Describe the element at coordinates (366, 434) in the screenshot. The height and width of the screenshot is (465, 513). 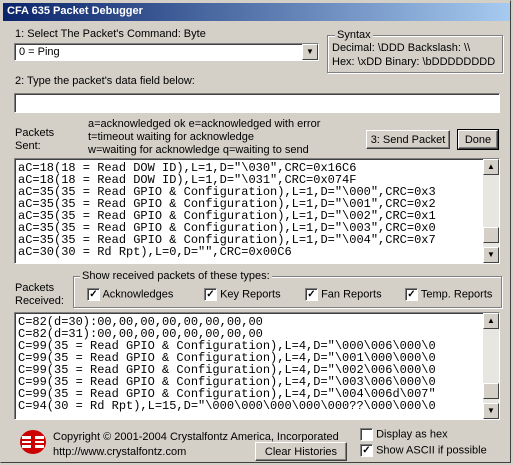
I see `display-hex-check-icon` at that location.